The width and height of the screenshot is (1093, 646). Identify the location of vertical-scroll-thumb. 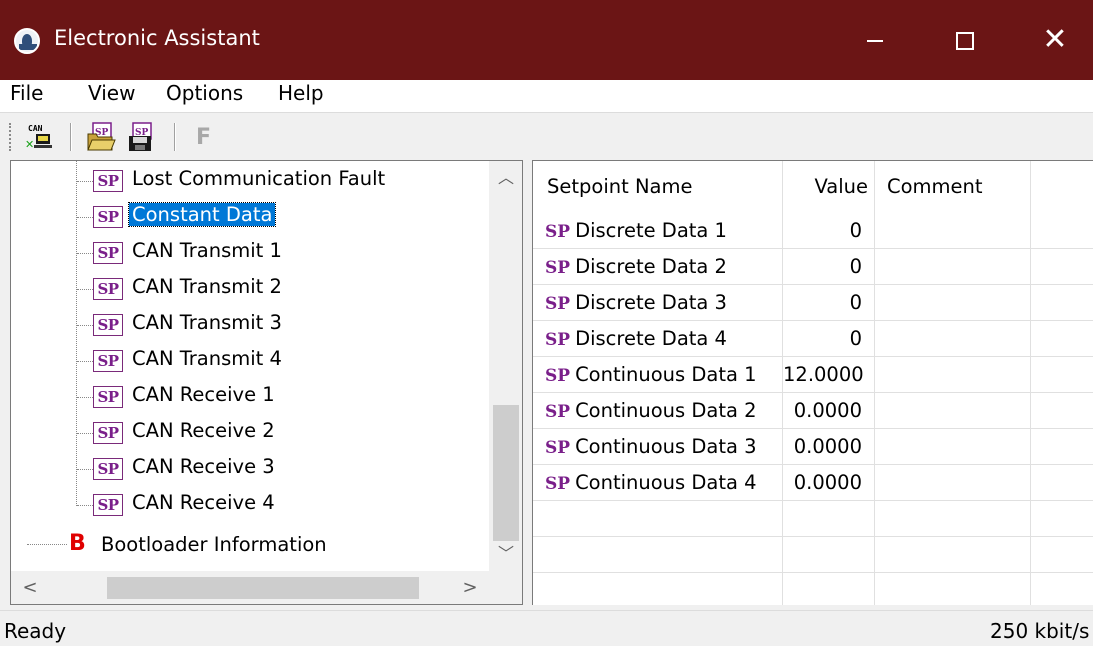
(506, 473).